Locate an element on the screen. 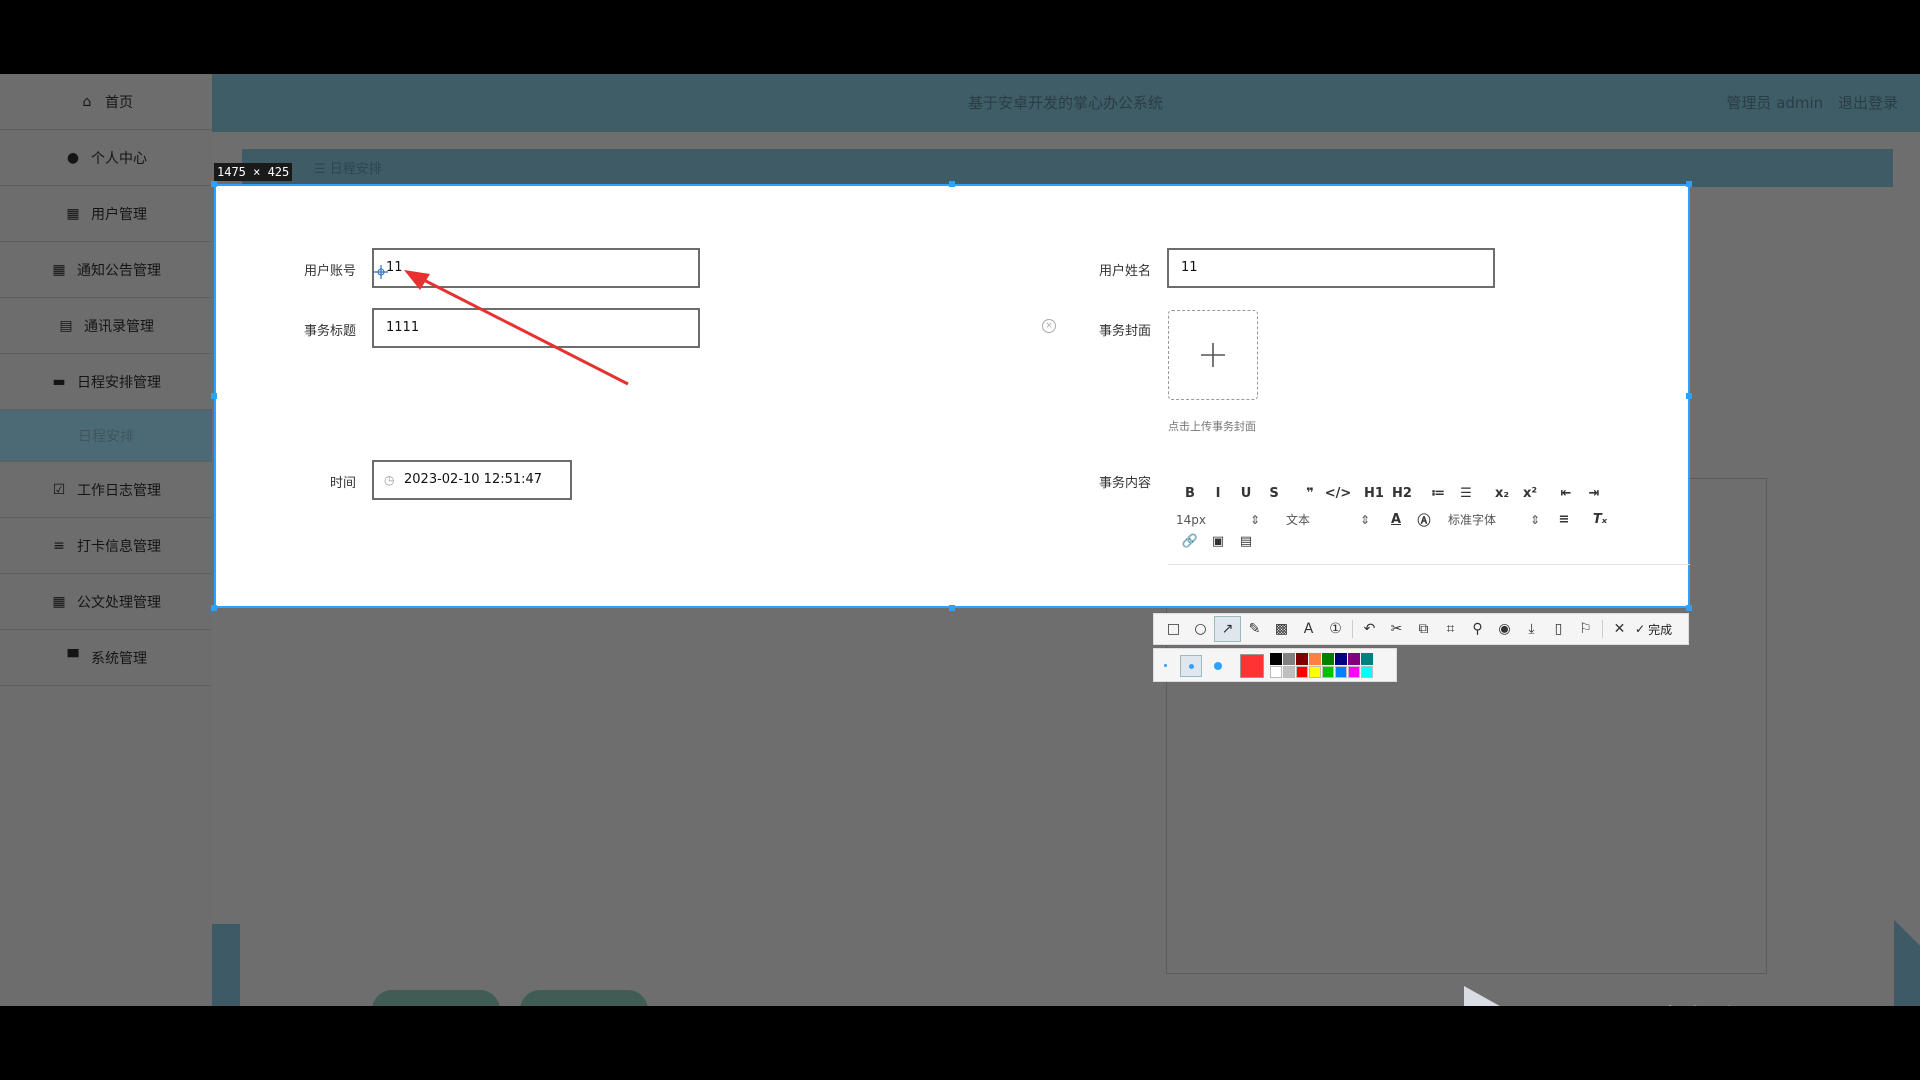 Image resolution: width=1920 pixels, height=1080 pixels. sidebar-item-9: ▦ 公文处理管理 is located at coordinates (106, 602).